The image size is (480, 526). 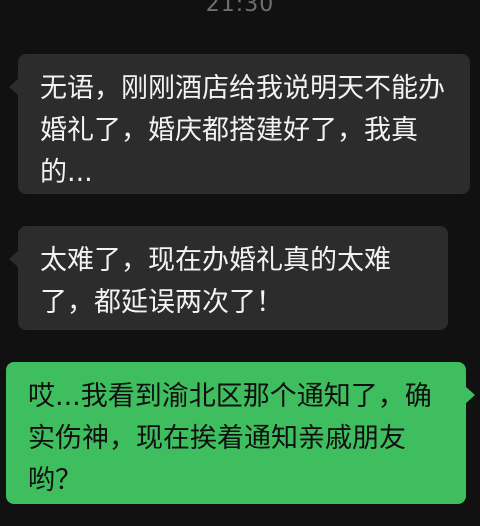 What do you see at coordinates (240, 8) in the screenshot?
I see `message-timestamp: 21:30` at bounding box center [240, 8].